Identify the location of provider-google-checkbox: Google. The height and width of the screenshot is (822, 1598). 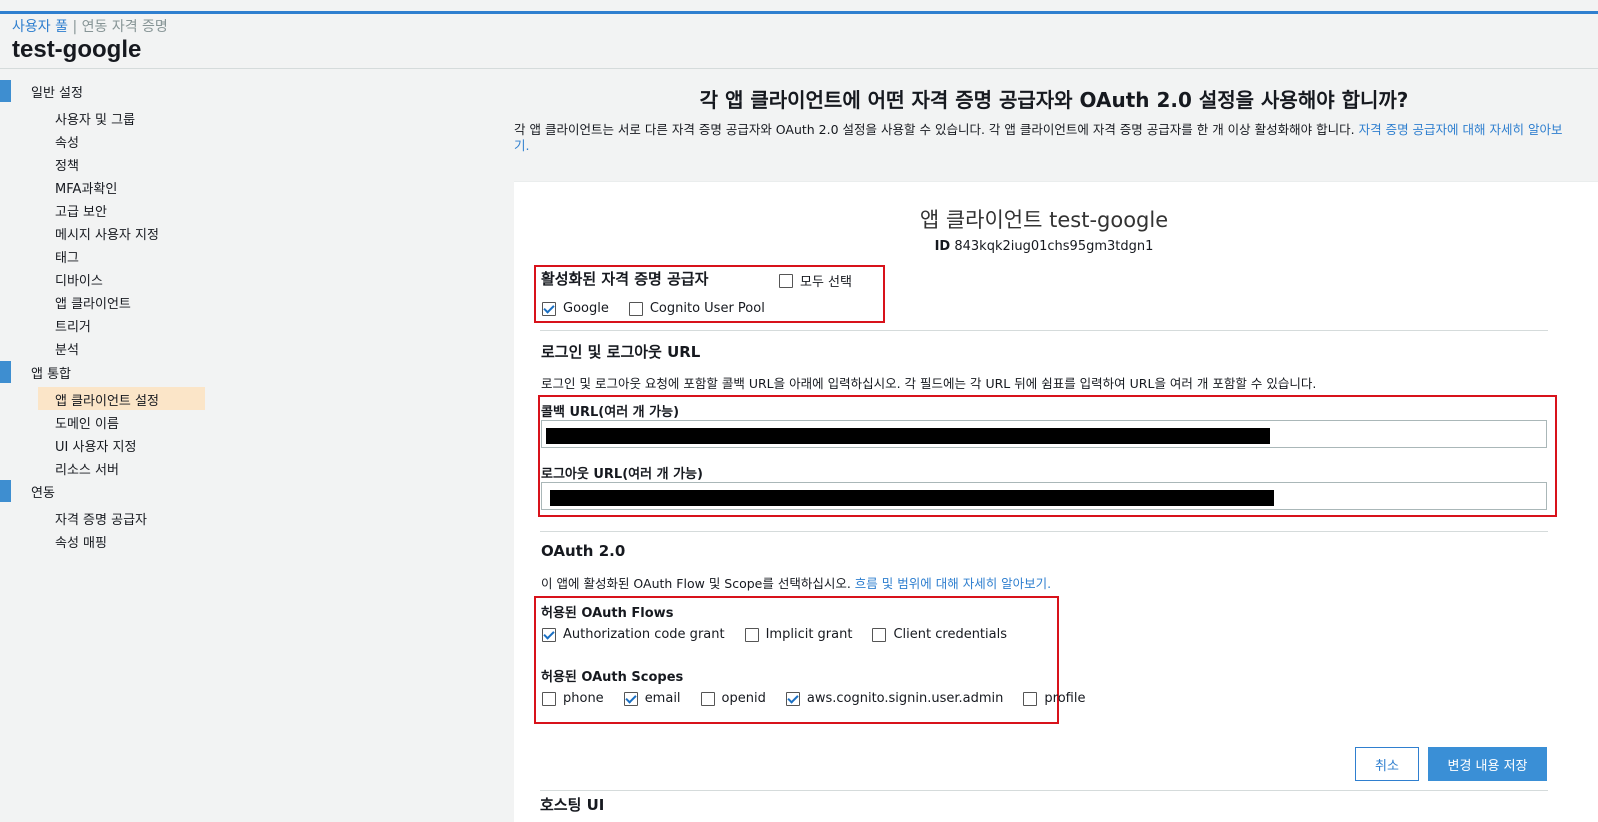
(575, 308).